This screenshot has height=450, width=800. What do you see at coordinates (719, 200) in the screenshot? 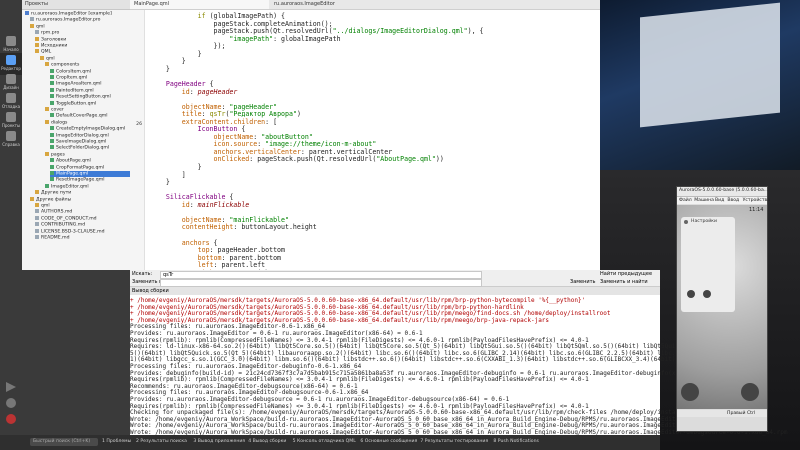
I see `emulator-menu-item: Вид` at bounding box center [719, 200].